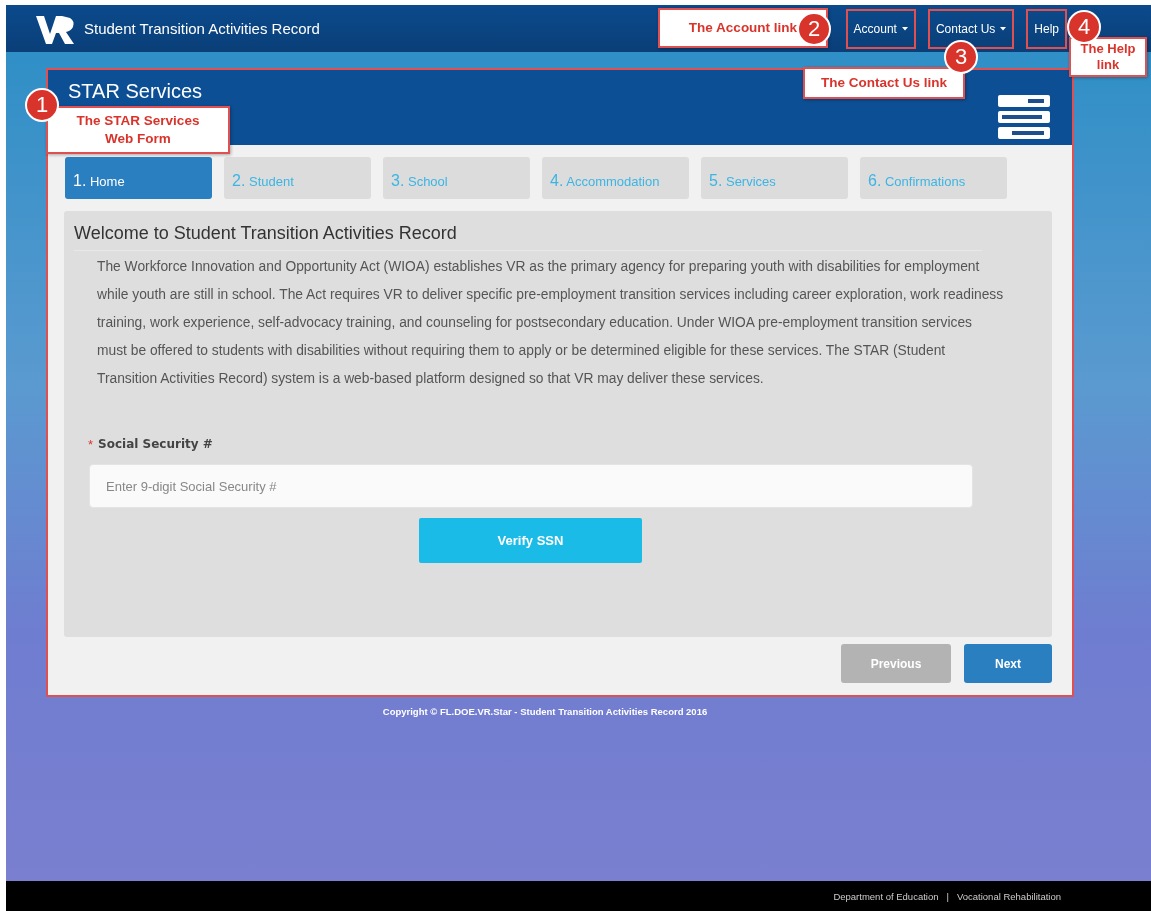  What do you see at coordinates (91, 444) in the screenshot?
I see `required-mark: *` at bounding box center [91, 444].